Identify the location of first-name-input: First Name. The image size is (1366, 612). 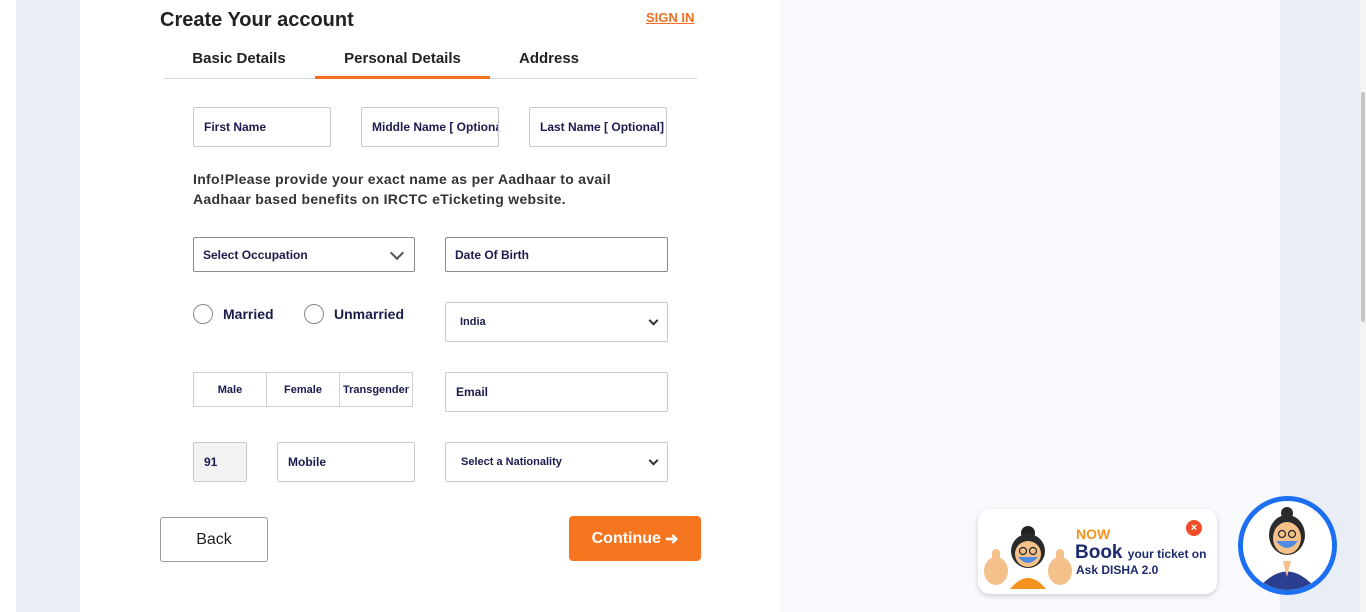
(262, 127).